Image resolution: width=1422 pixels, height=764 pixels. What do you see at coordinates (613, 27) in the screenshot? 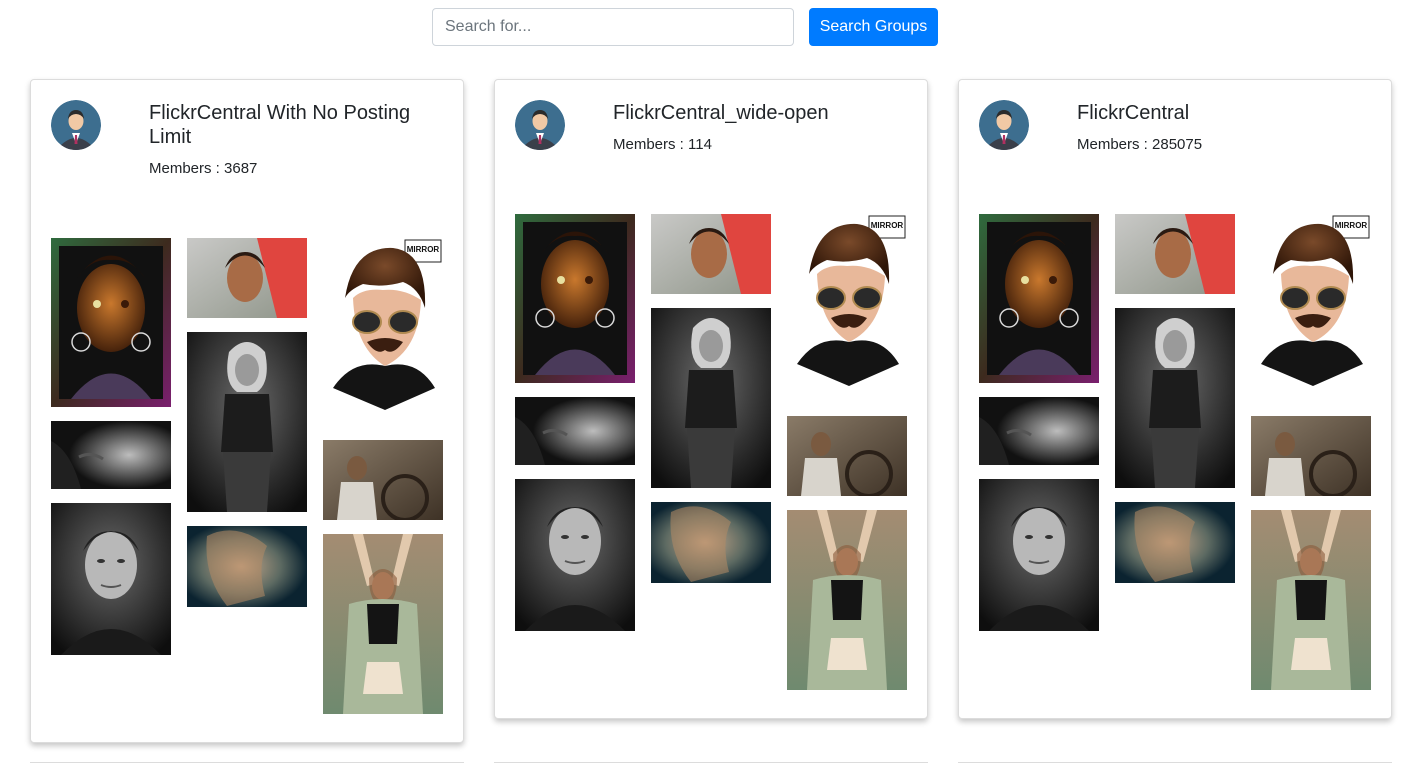
I see `search-input` at bounding box center [613, 27].